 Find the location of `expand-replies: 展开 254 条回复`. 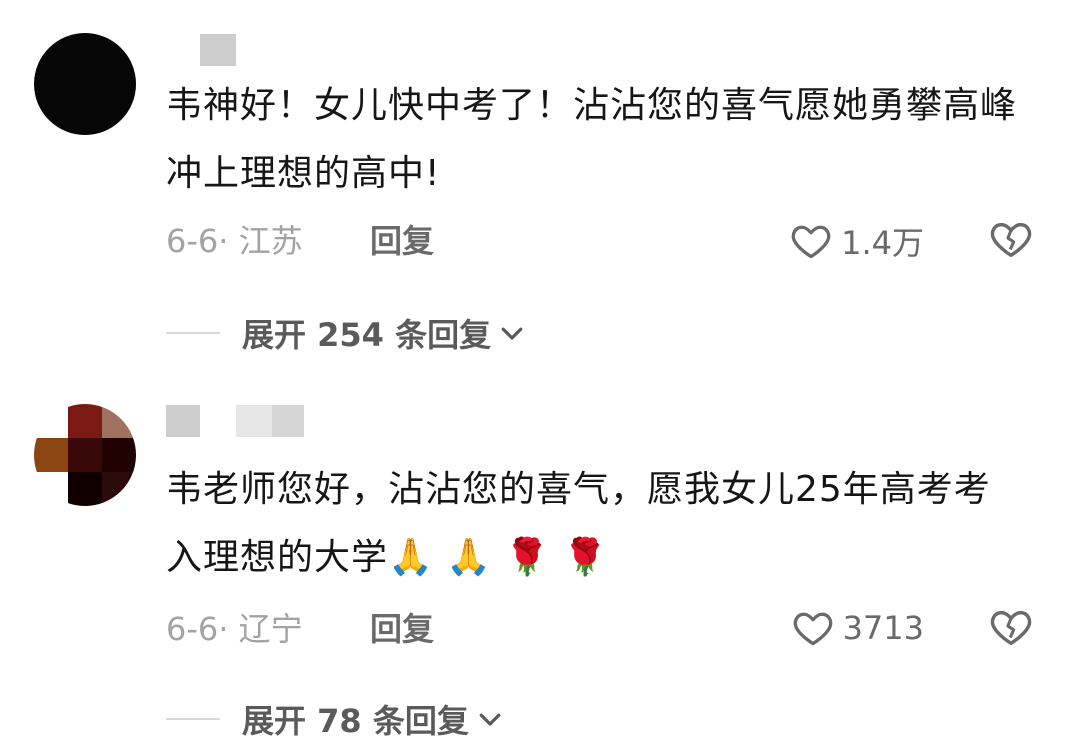

expand-replies: 展开 254 条回复 is located at coordinates (346, 333).